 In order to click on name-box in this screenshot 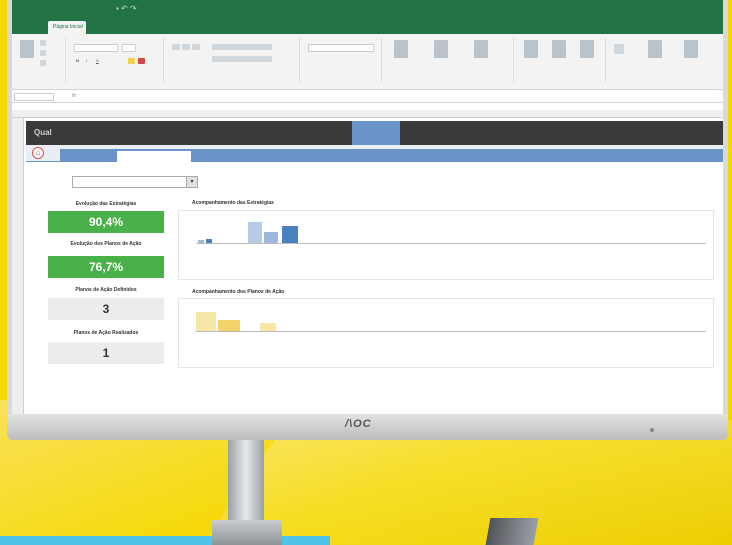, I will do `click(34, 97)`.